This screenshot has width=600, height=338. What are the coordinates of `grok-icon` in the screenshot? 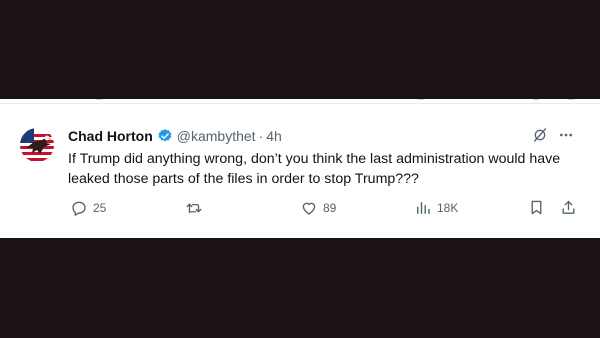 It's located at (540, 137).